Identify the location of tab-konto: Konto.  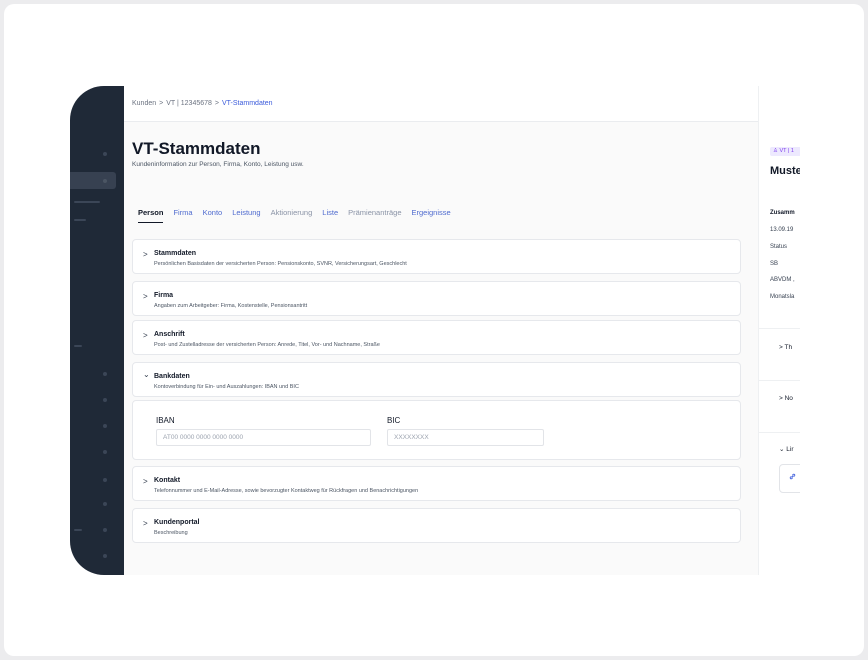
(213, 215).